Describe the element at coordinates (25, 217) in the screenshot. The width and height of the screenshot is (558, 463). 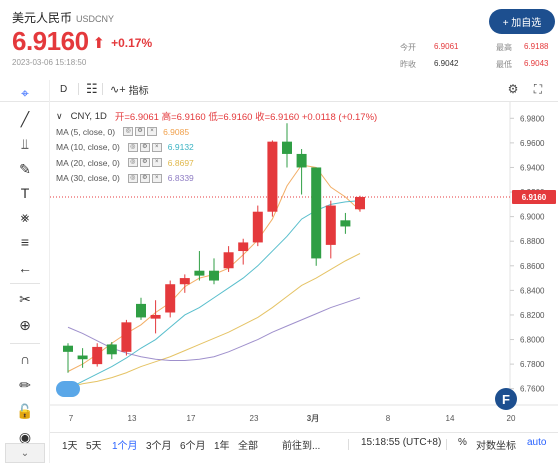
I see `pattern-icon: ⨳` at that location.